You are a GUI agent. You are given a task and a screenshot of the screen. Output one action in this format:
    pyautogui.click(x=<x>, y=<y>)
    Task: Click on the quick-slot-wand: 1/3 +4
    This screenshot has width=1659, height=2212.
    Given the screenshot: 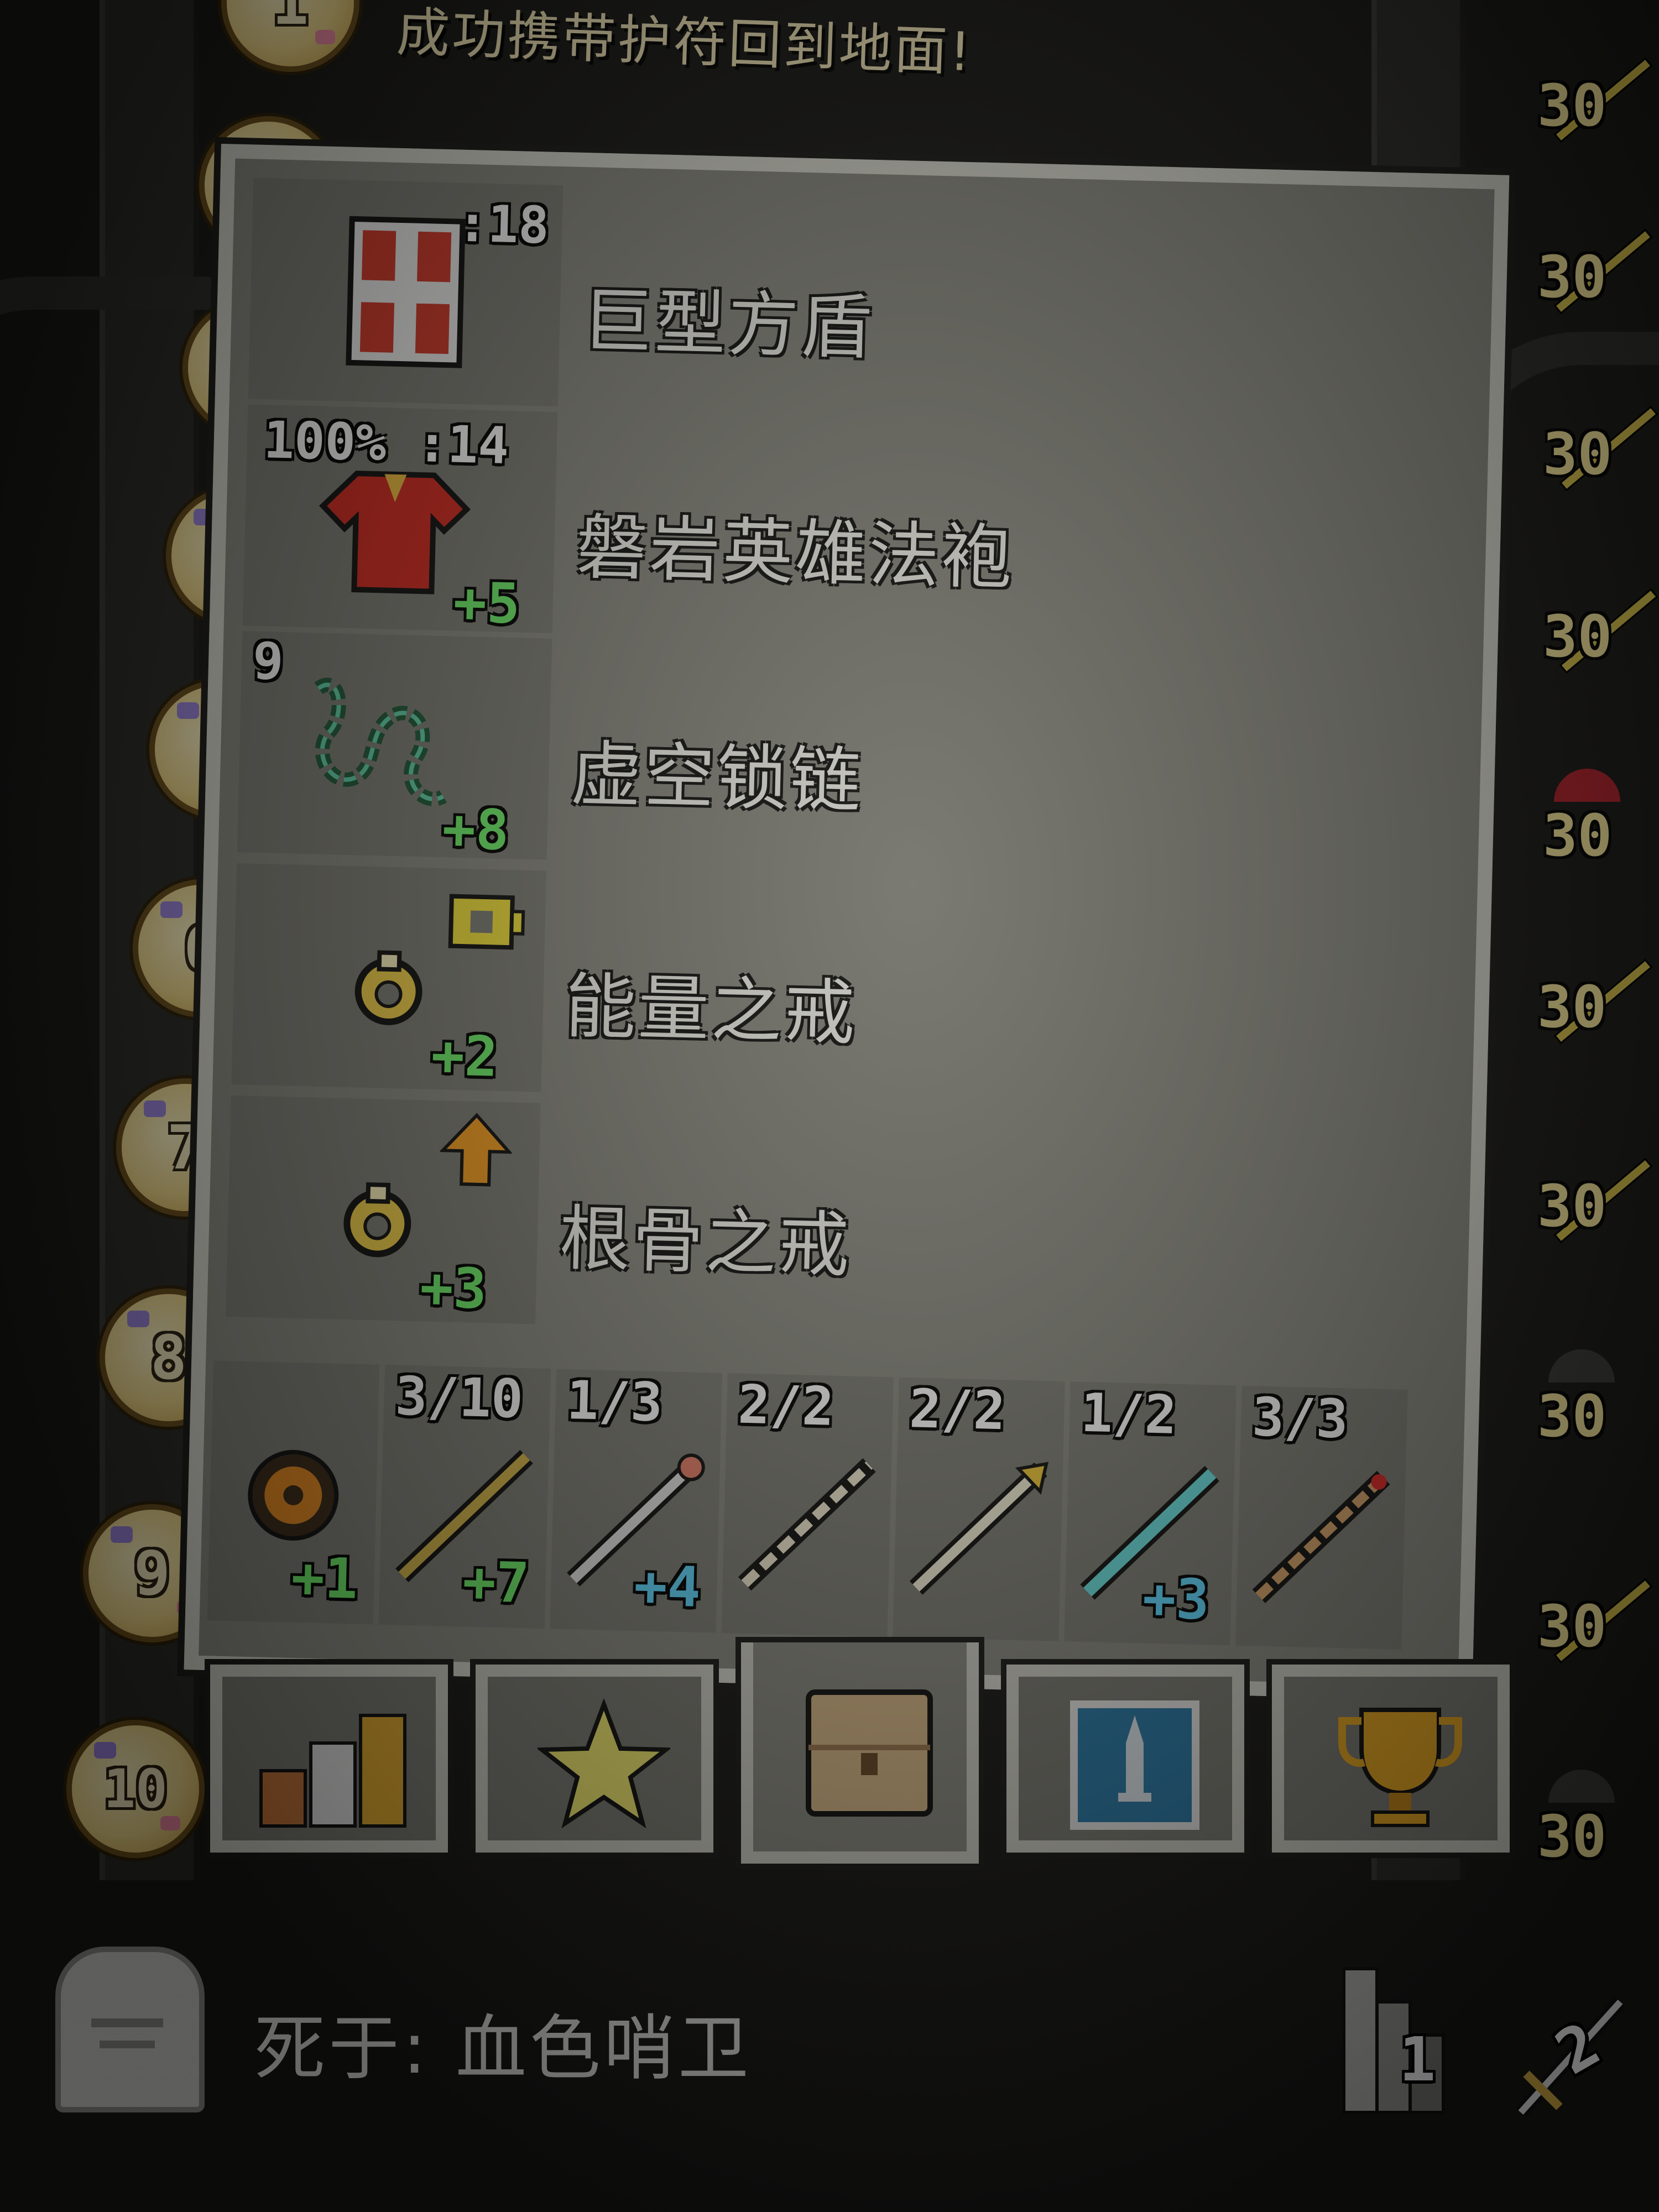 What is the action you would take?
    pyautogui.click(x=639, y=1501)
    